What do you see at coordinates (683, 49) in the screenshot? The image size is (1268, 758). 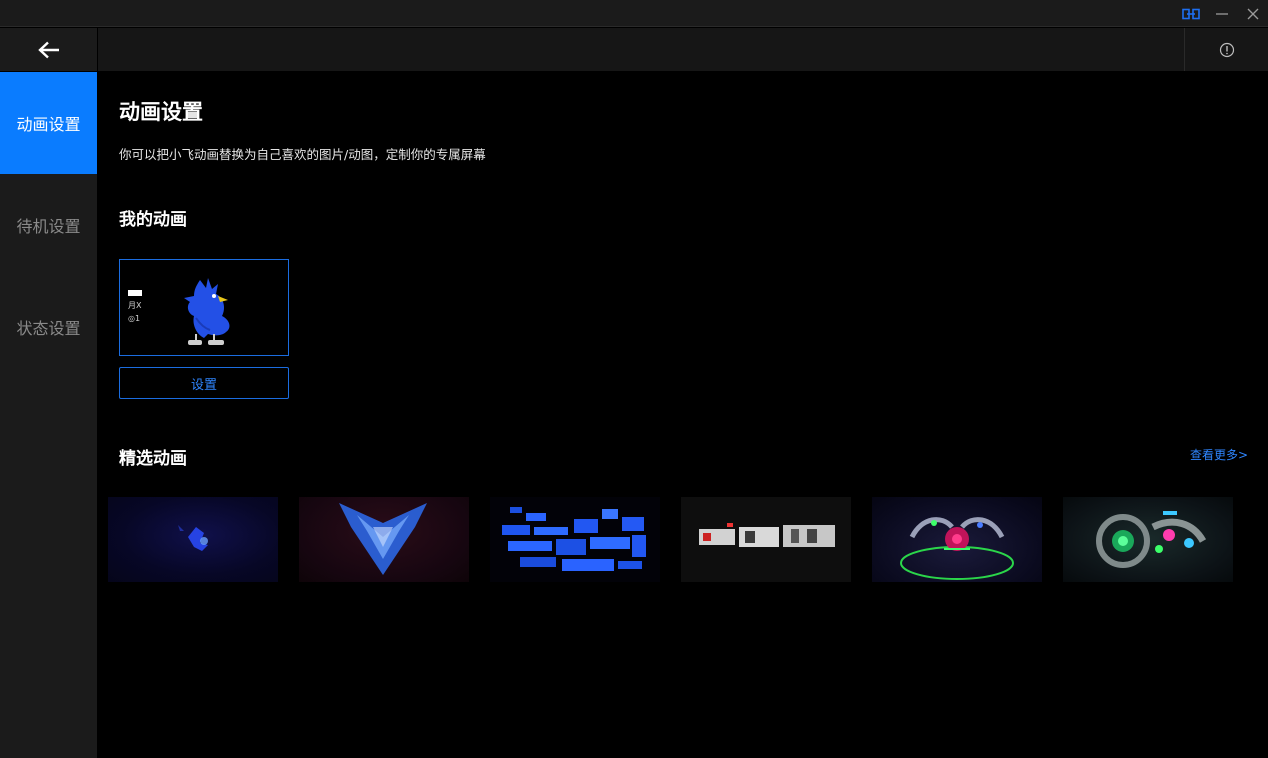 I see `header-bar` at bounding box center [683, 49].